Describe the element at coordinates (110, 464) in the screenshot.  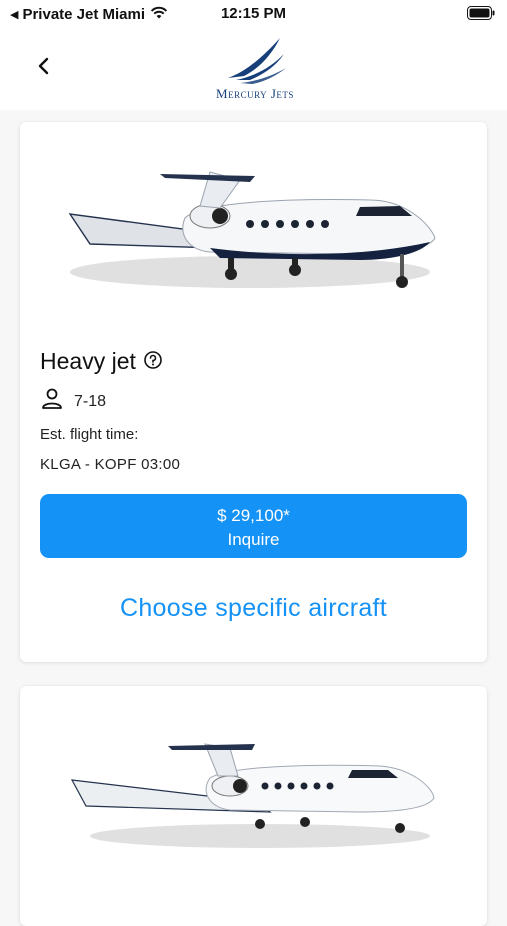
I see `route-text: KLGA - KOPF 03:00` at that location.